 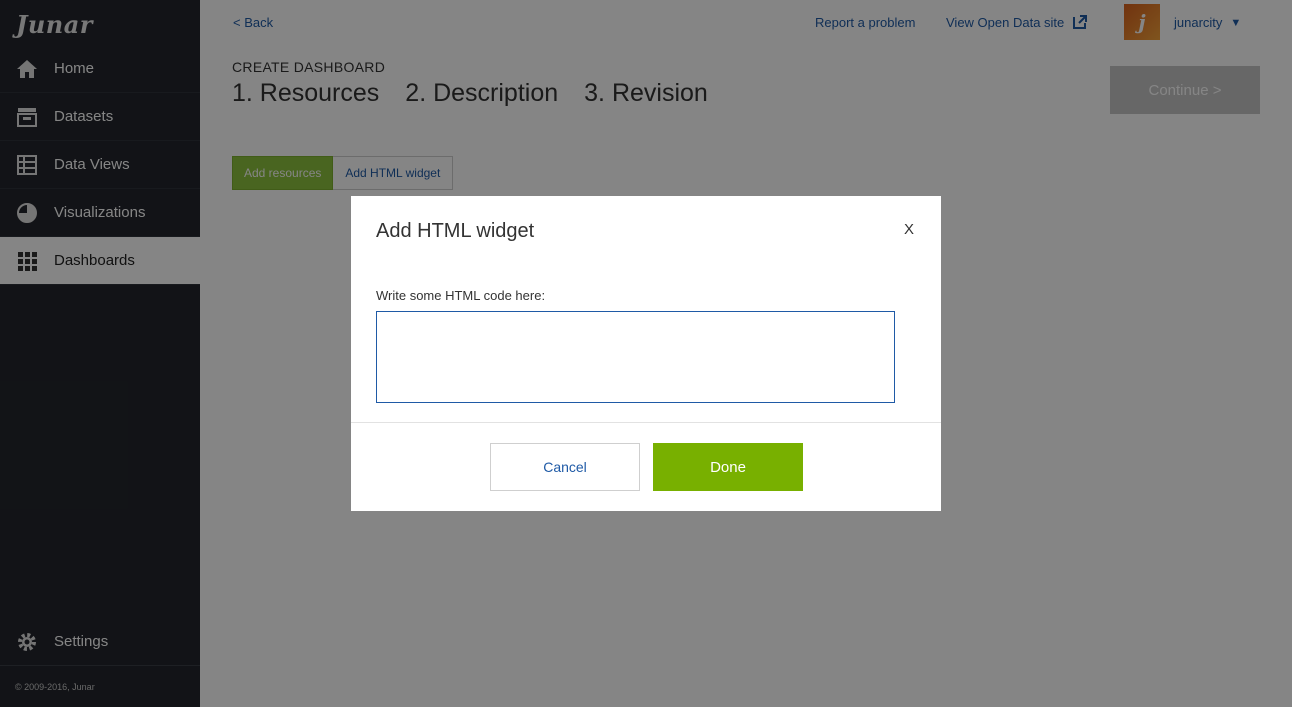 I want to click on close-icon: X, so click(x=909, y=229).